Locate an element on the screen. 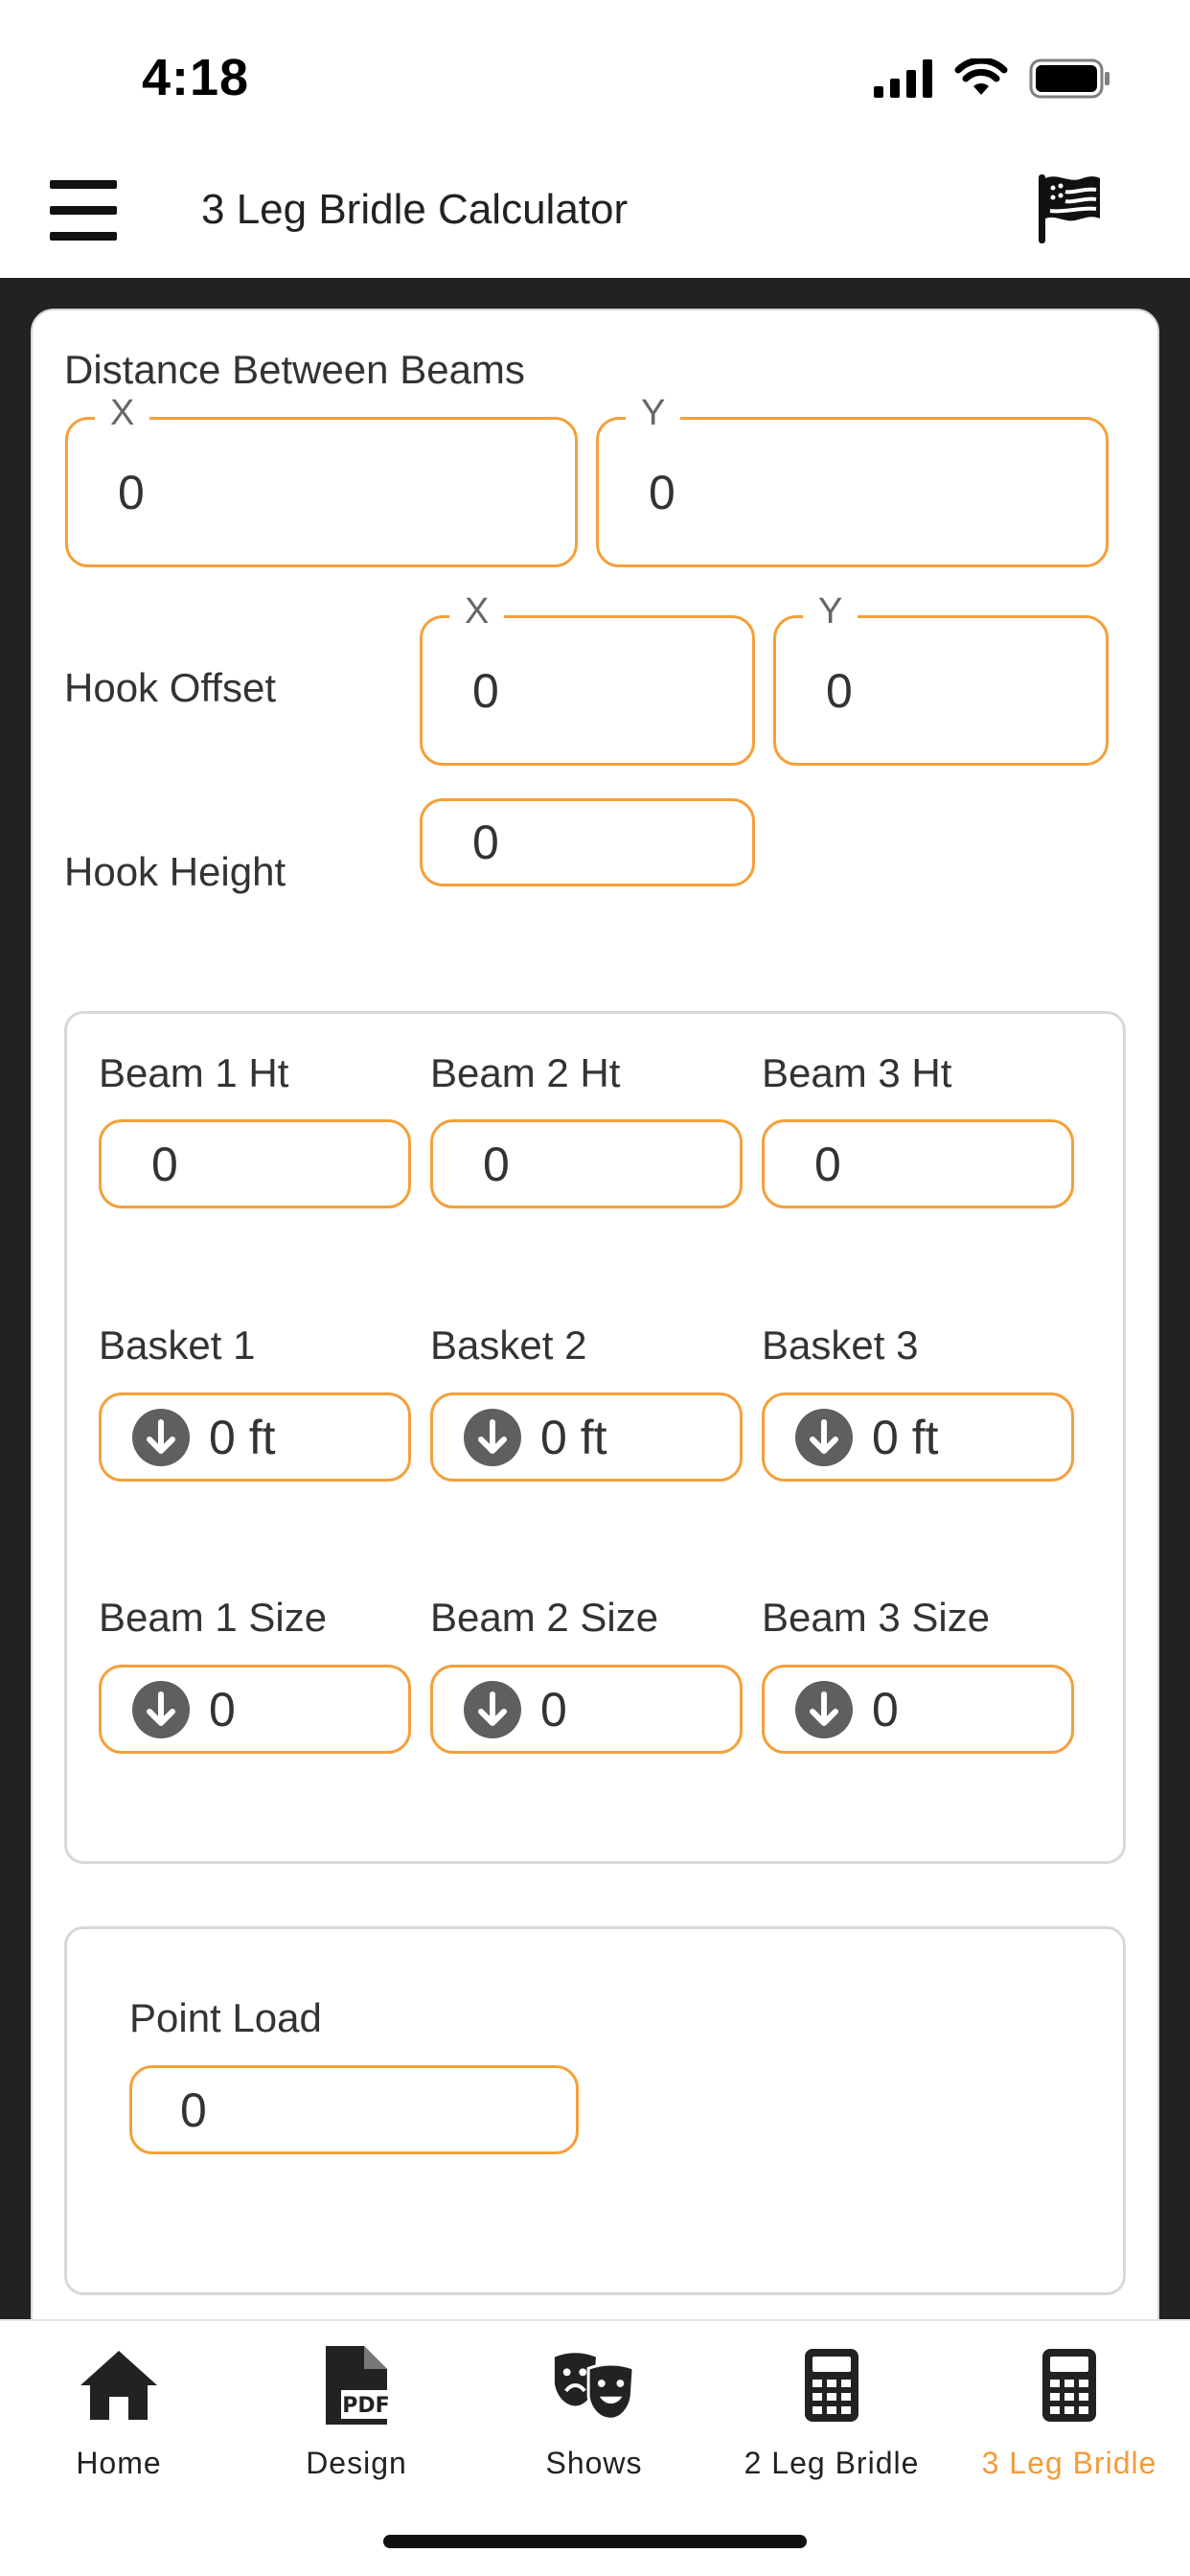 The width and height of the screenshot is (1190, 2576). nav-3-leg-bridle: 3 Leg Bridle is located at coordinates (1069, 2423).